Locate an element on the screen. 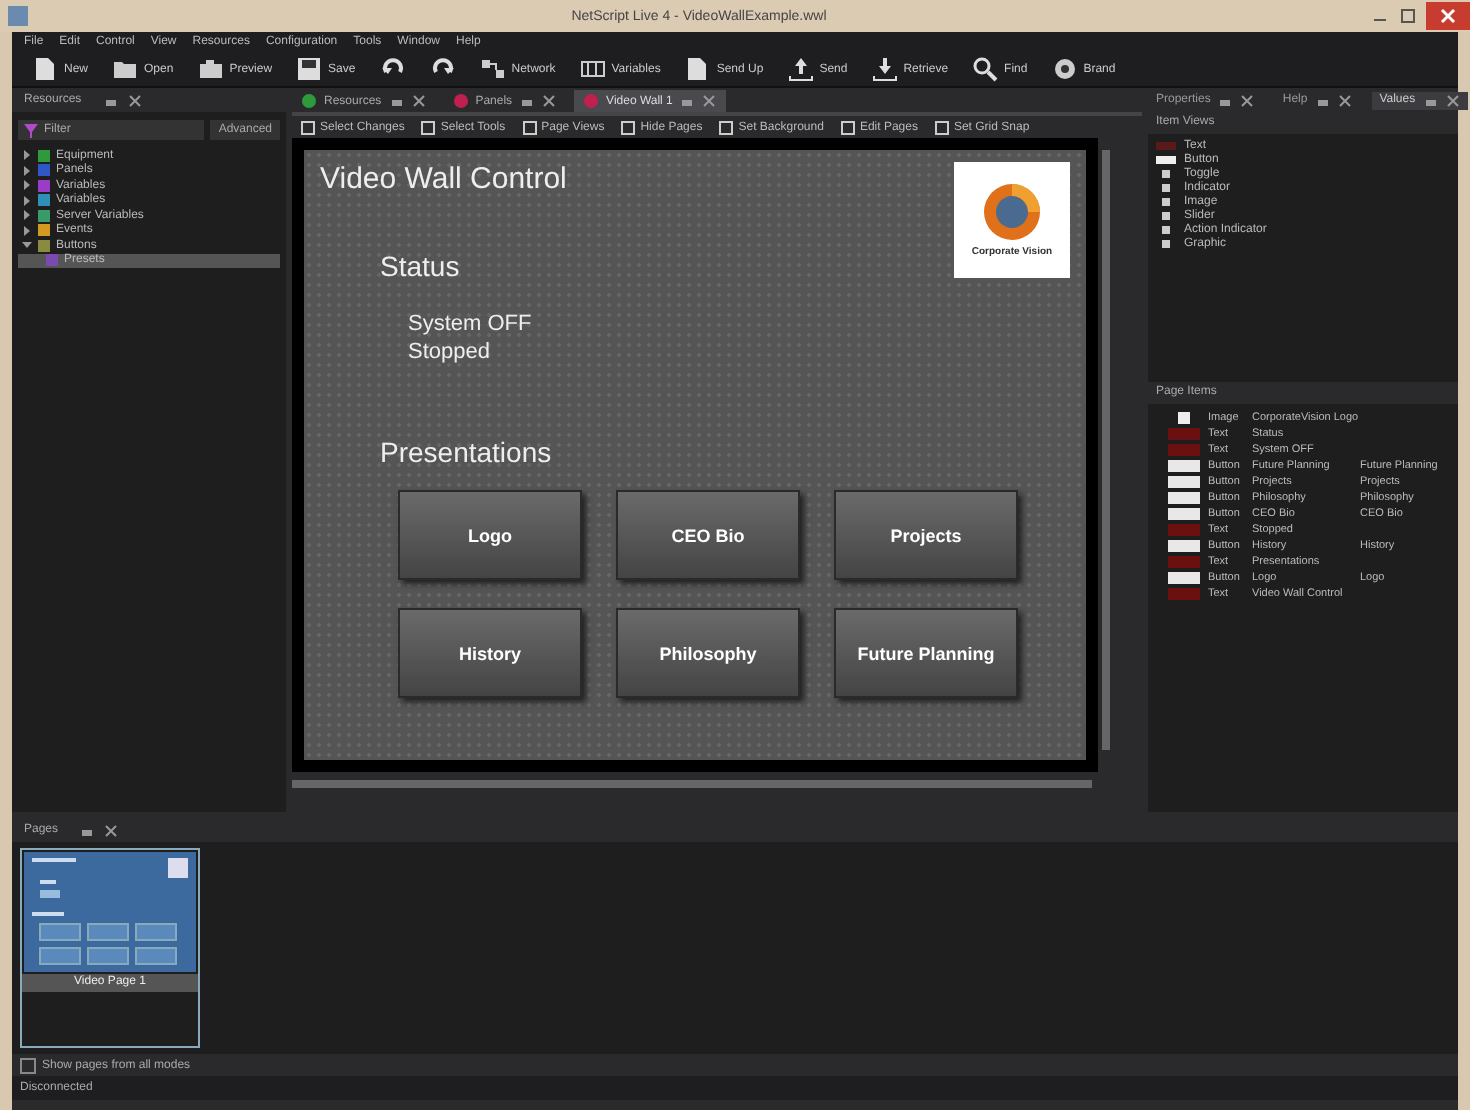 Image resolution: width=1470 pixels, height=1110 pixels. page-title: Video Wall Control is located at coordinates (443, 179).